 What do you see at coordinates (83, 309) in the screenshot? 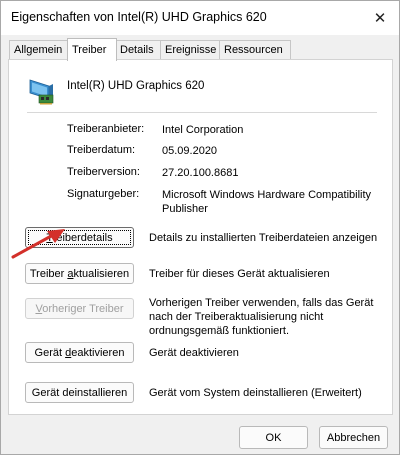
I see `rollback-driver-label: orheriger Treiber` at bounding box center [83, 309].